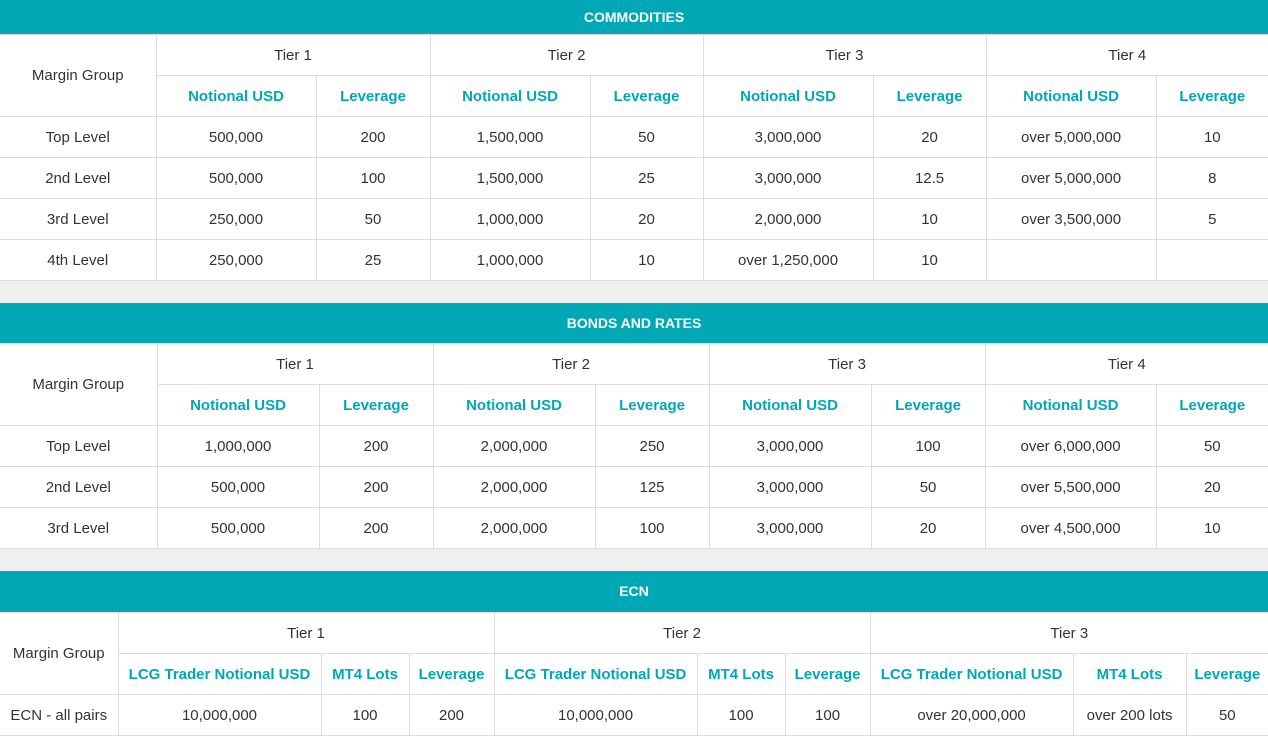 This screenshot has width=1268, height=736. I want to click on table-cell: 1,500,000, so click(510, 178).